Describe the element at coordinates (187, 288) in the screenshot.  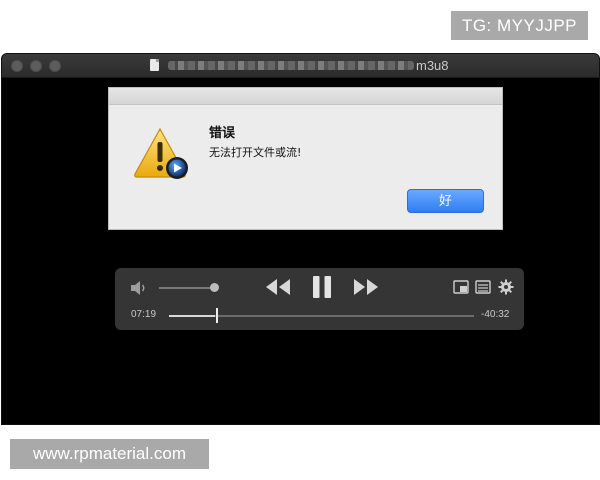
I see `volume-slider-track` at that location.